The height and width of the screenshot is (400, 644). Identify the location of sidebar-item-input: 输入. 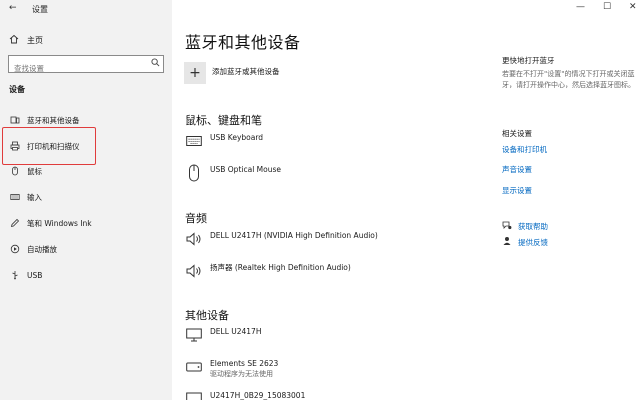
(25, 197).